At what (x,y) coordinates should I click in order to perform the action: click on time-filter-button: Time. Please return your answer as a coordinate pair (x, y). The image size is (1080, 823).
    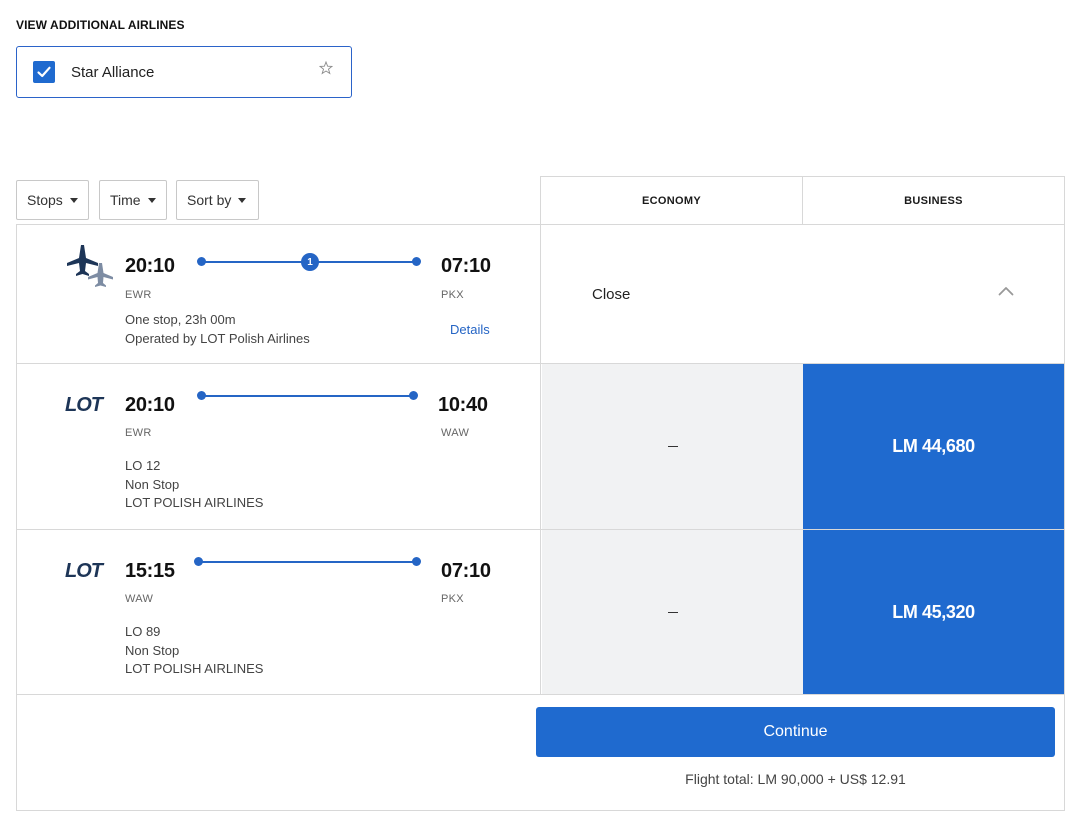
    Looking at the image, I should click on (133, 200).